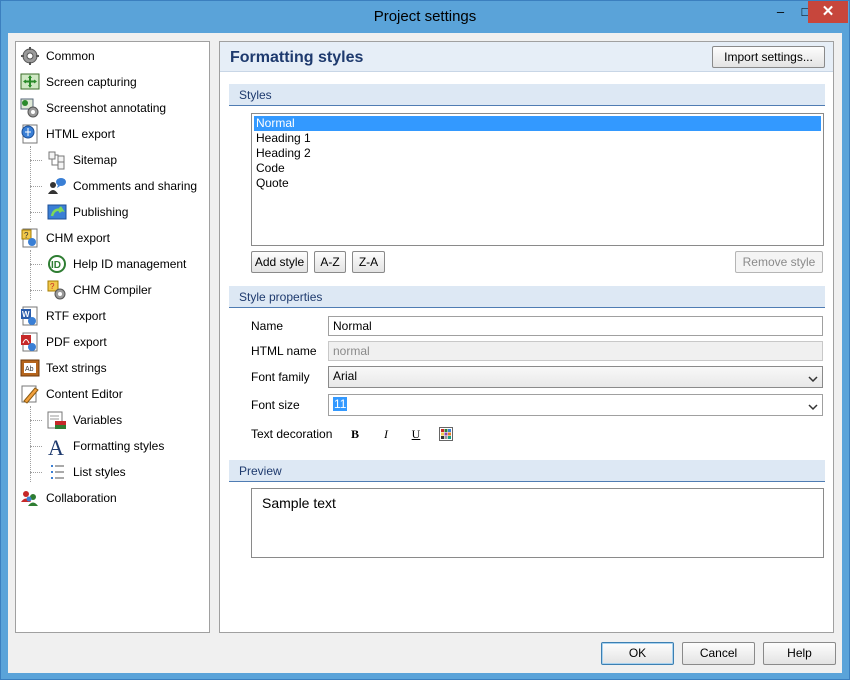 The width and height of the screenshot is (850, 680). I want to click on tree-item-pdf-export: PDF export, so click(63, 342).